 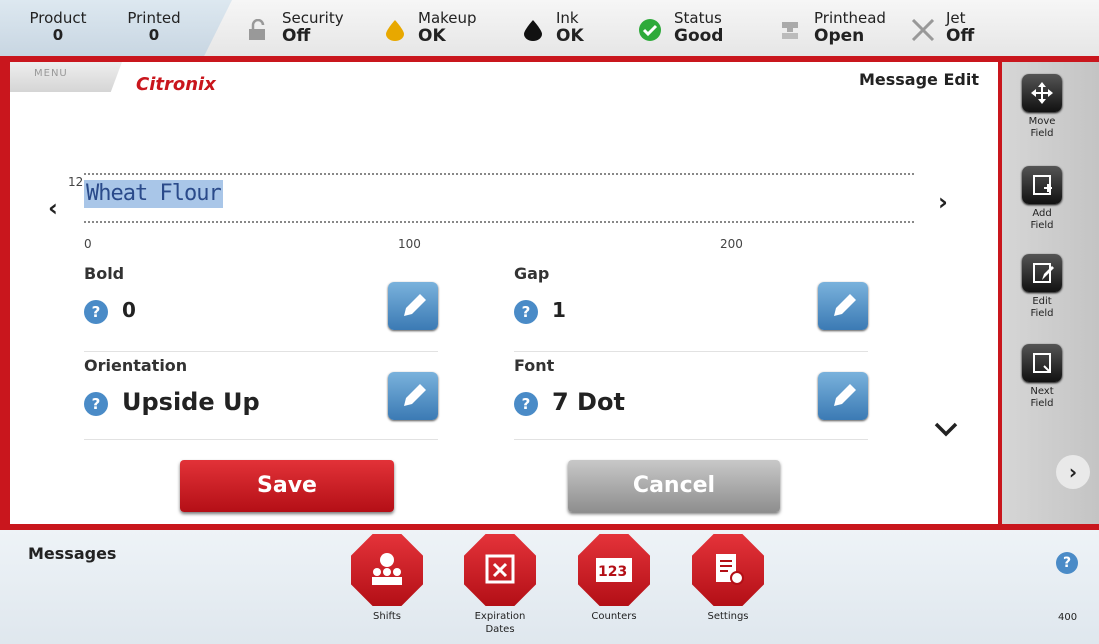 I want to click on bold-property: Bold ? 0, so click(x=261, y=308).